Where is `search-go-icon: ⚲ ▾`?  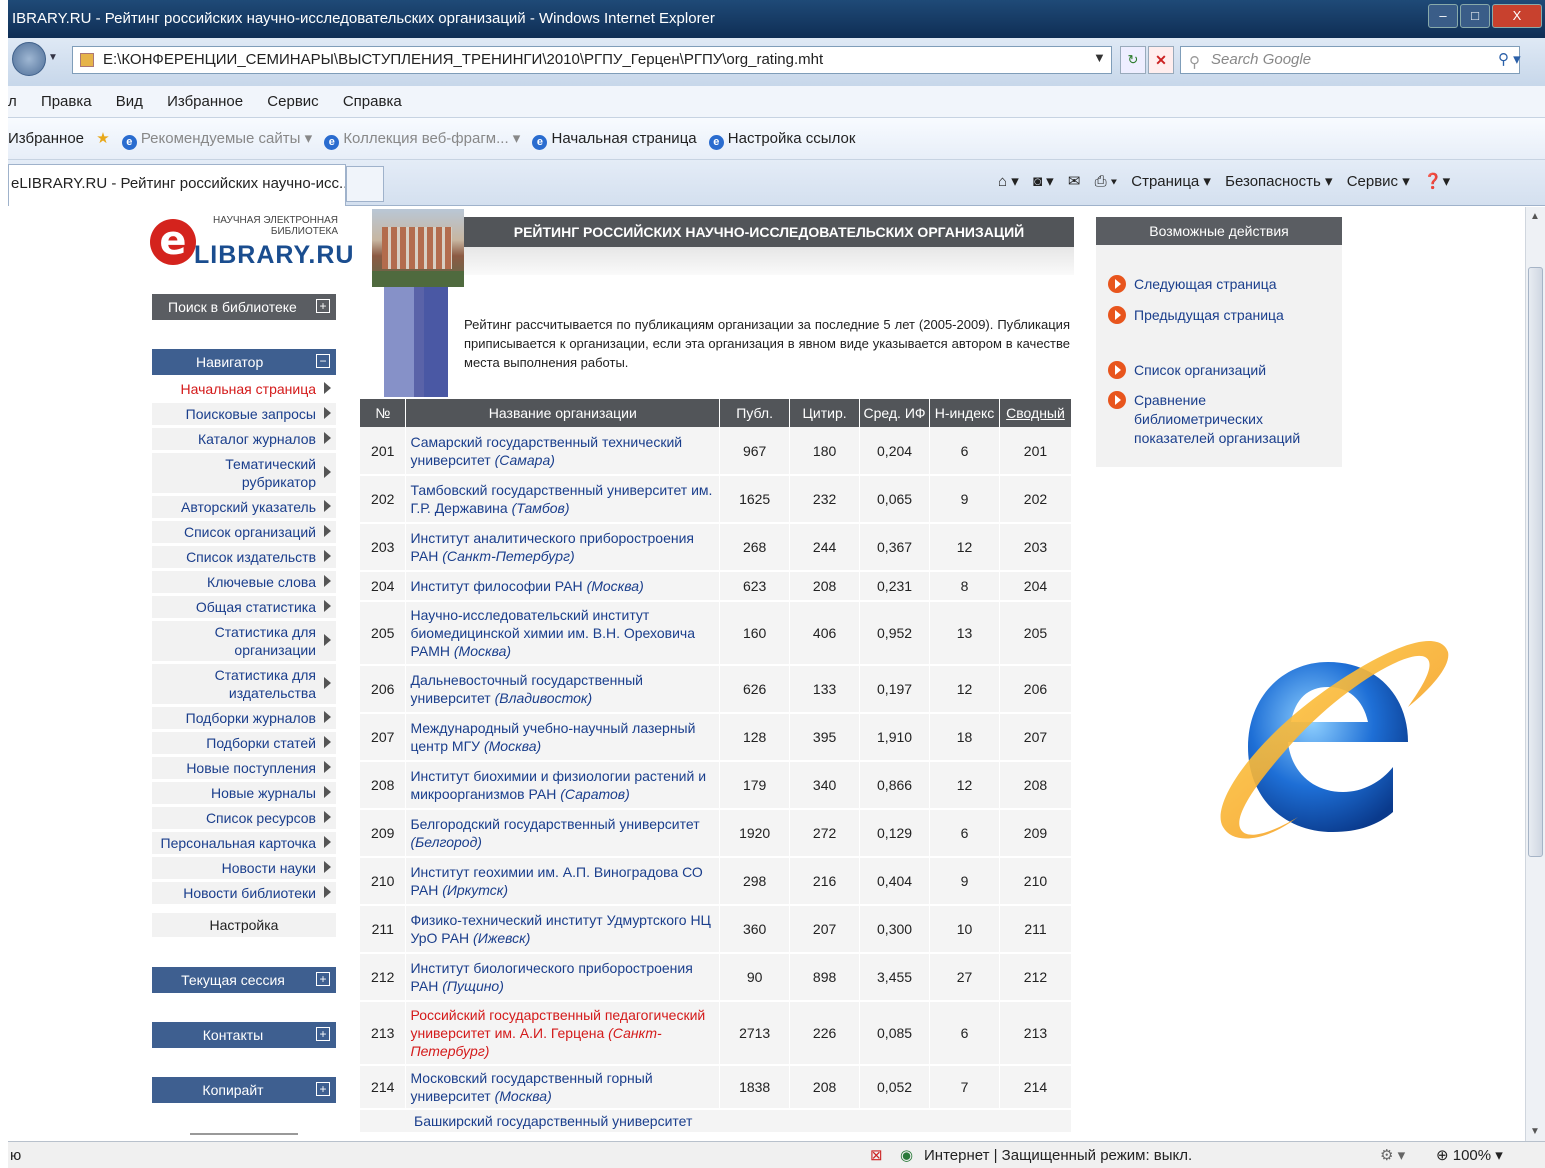
search-go-icon: ⚲ ▾ is located at coordinates (1509, 59).